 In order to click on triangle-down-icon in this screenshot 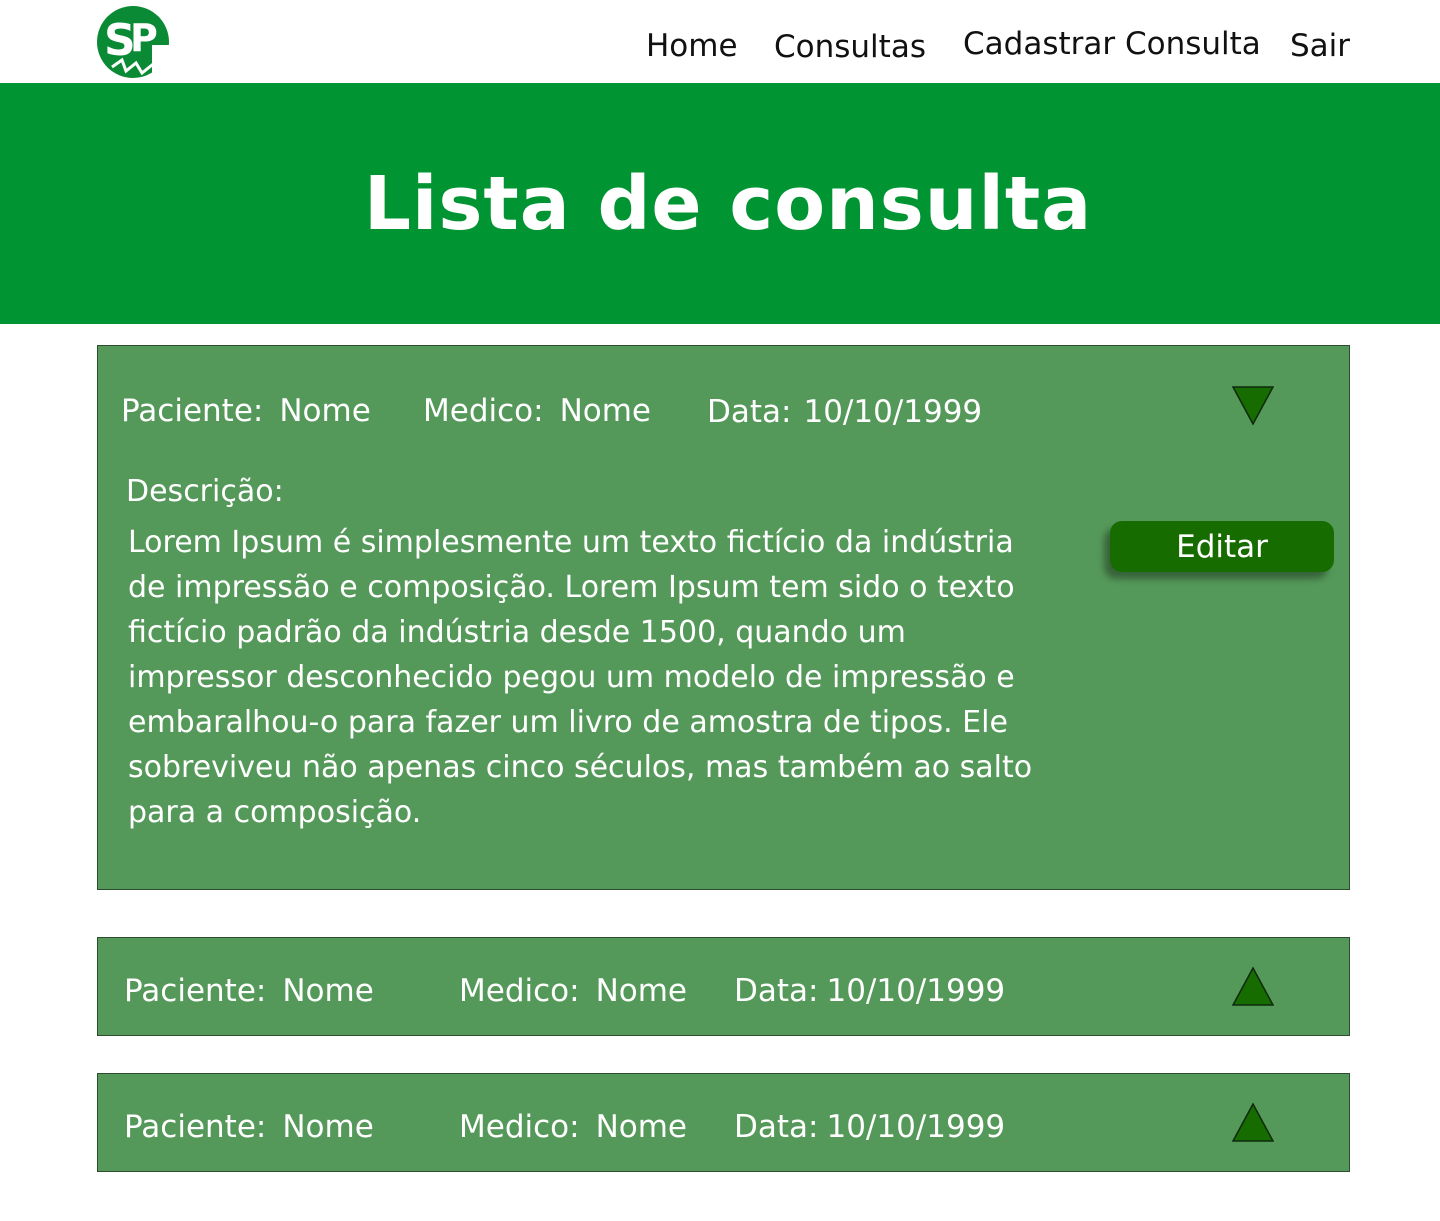, I will do `click(1253, 406)`.